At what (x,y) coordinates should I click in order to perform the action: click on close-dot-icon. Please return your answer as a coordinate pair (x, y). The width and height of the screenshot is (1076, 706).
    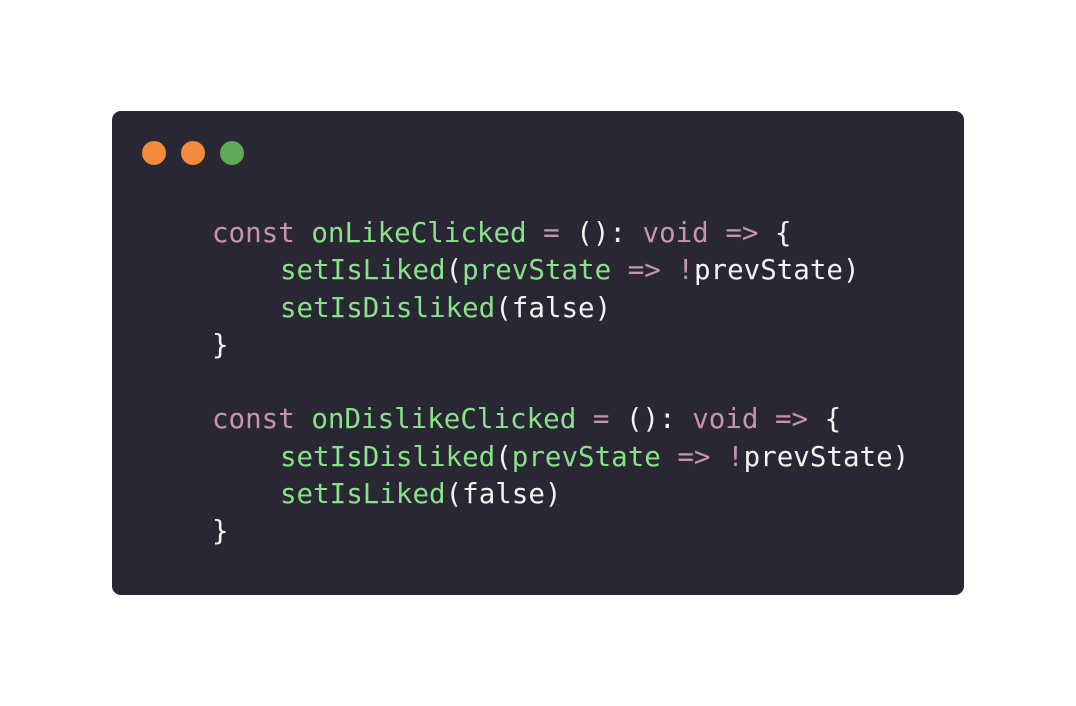
    Looking at the image, I should click on (154, 153).